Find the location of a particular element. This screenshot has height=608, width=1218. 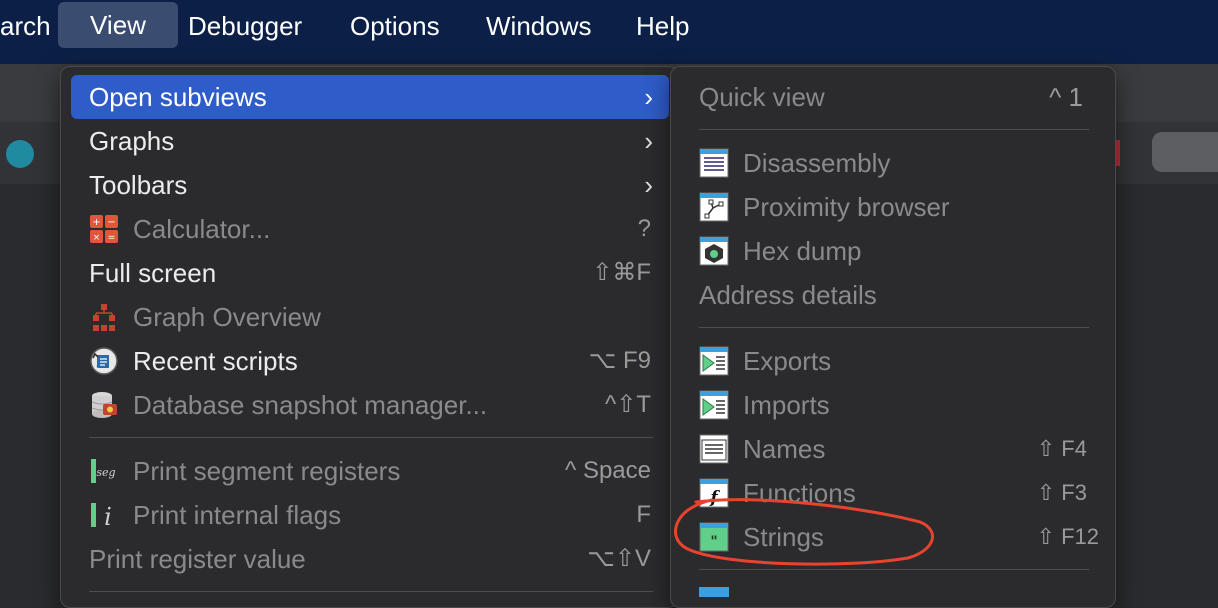

strings-icon: " is located at coordinates (714, 537).